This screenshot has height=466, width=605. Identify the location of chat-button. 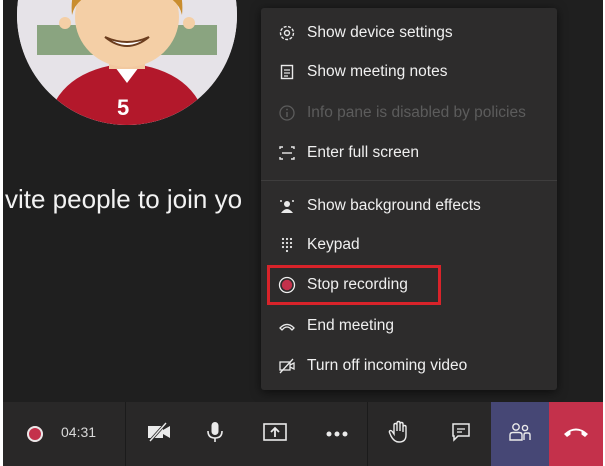
(461, 434).